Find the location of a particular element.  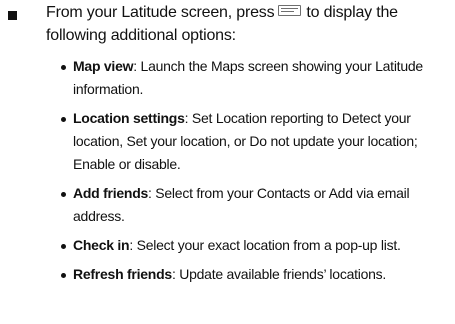

option-term: Add friends is located at coordinates (111, 193).